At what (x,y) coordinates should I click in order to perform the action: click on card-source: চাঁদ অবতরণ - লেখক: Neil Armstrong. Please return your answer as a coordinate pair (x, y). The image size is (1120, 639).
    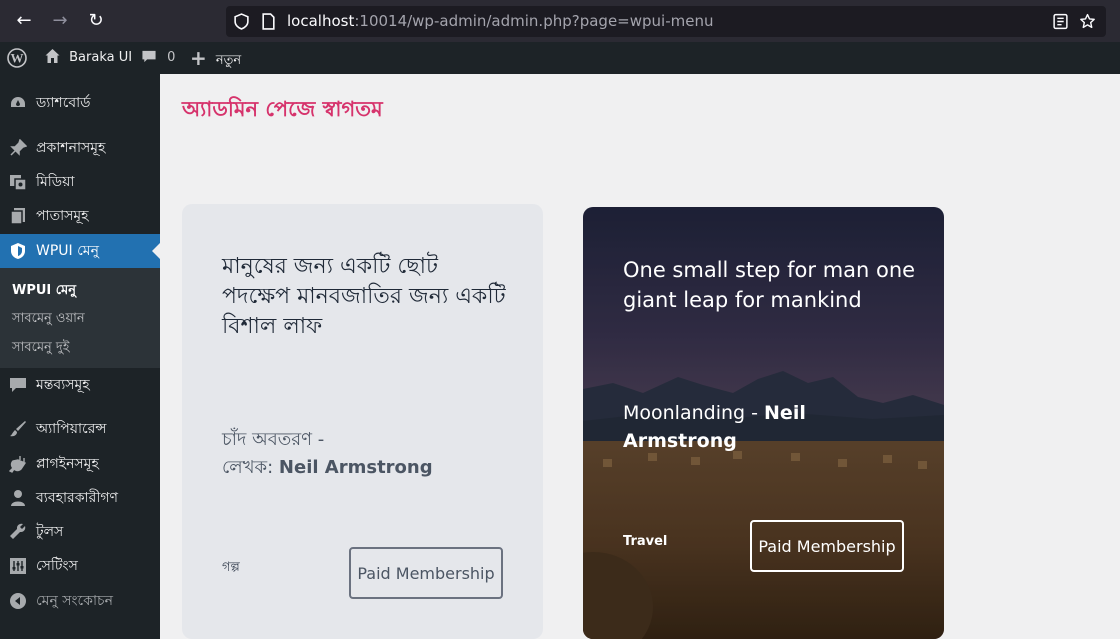
    Looking at the image, I should click on (327, 454).